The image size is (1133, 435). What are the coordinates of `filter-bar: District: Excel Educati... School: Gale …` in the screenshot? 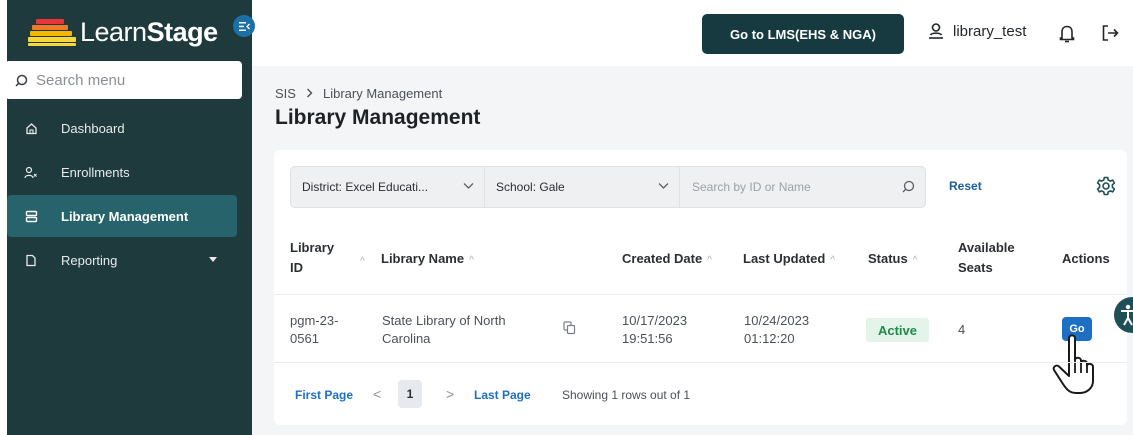 It's located at (608, 187).